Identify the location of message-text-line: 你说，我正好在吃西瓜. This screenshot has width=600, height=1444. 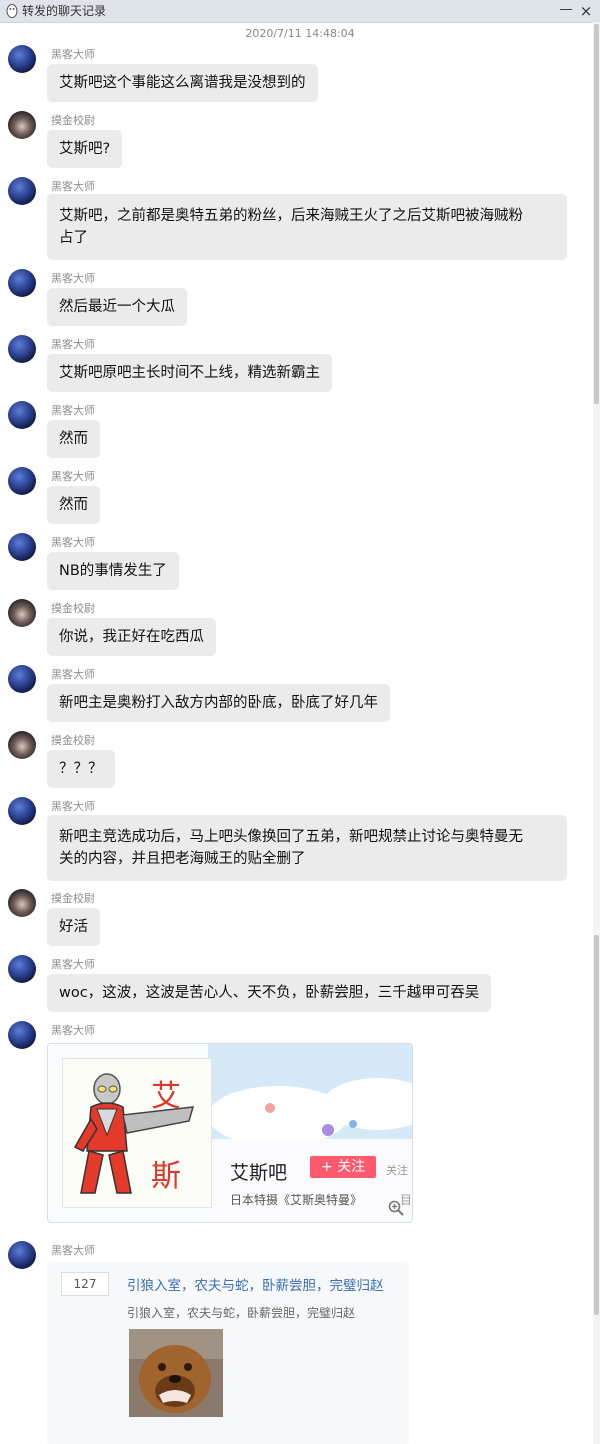
(131, 637).